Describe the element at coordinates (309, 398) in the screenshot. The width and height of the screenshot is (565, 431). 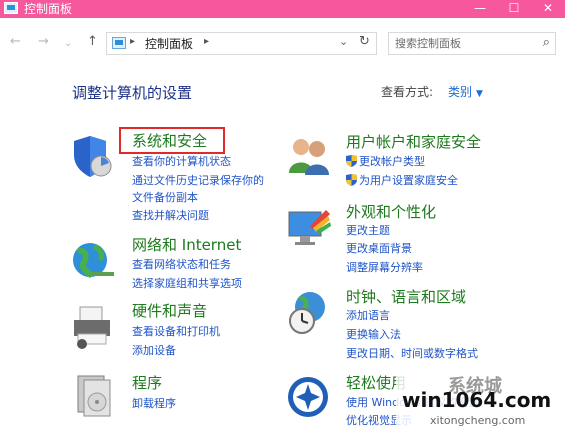
I see `ease-of-access-icon` at that location.